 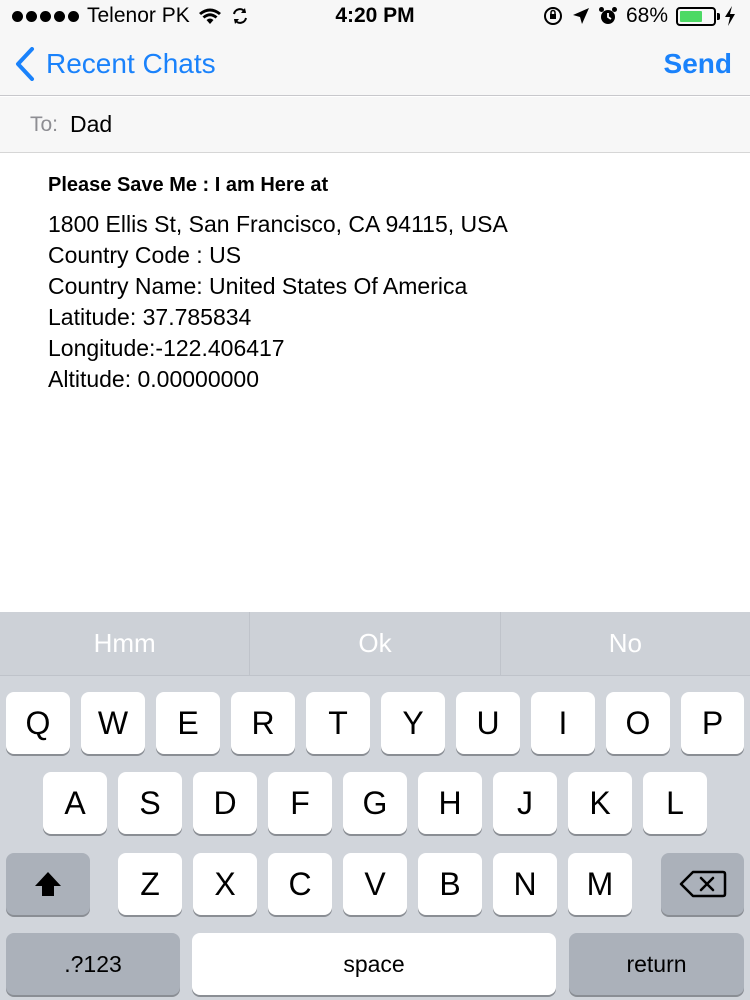 I want to click on key-z: Z, so click(x=150, y=884).